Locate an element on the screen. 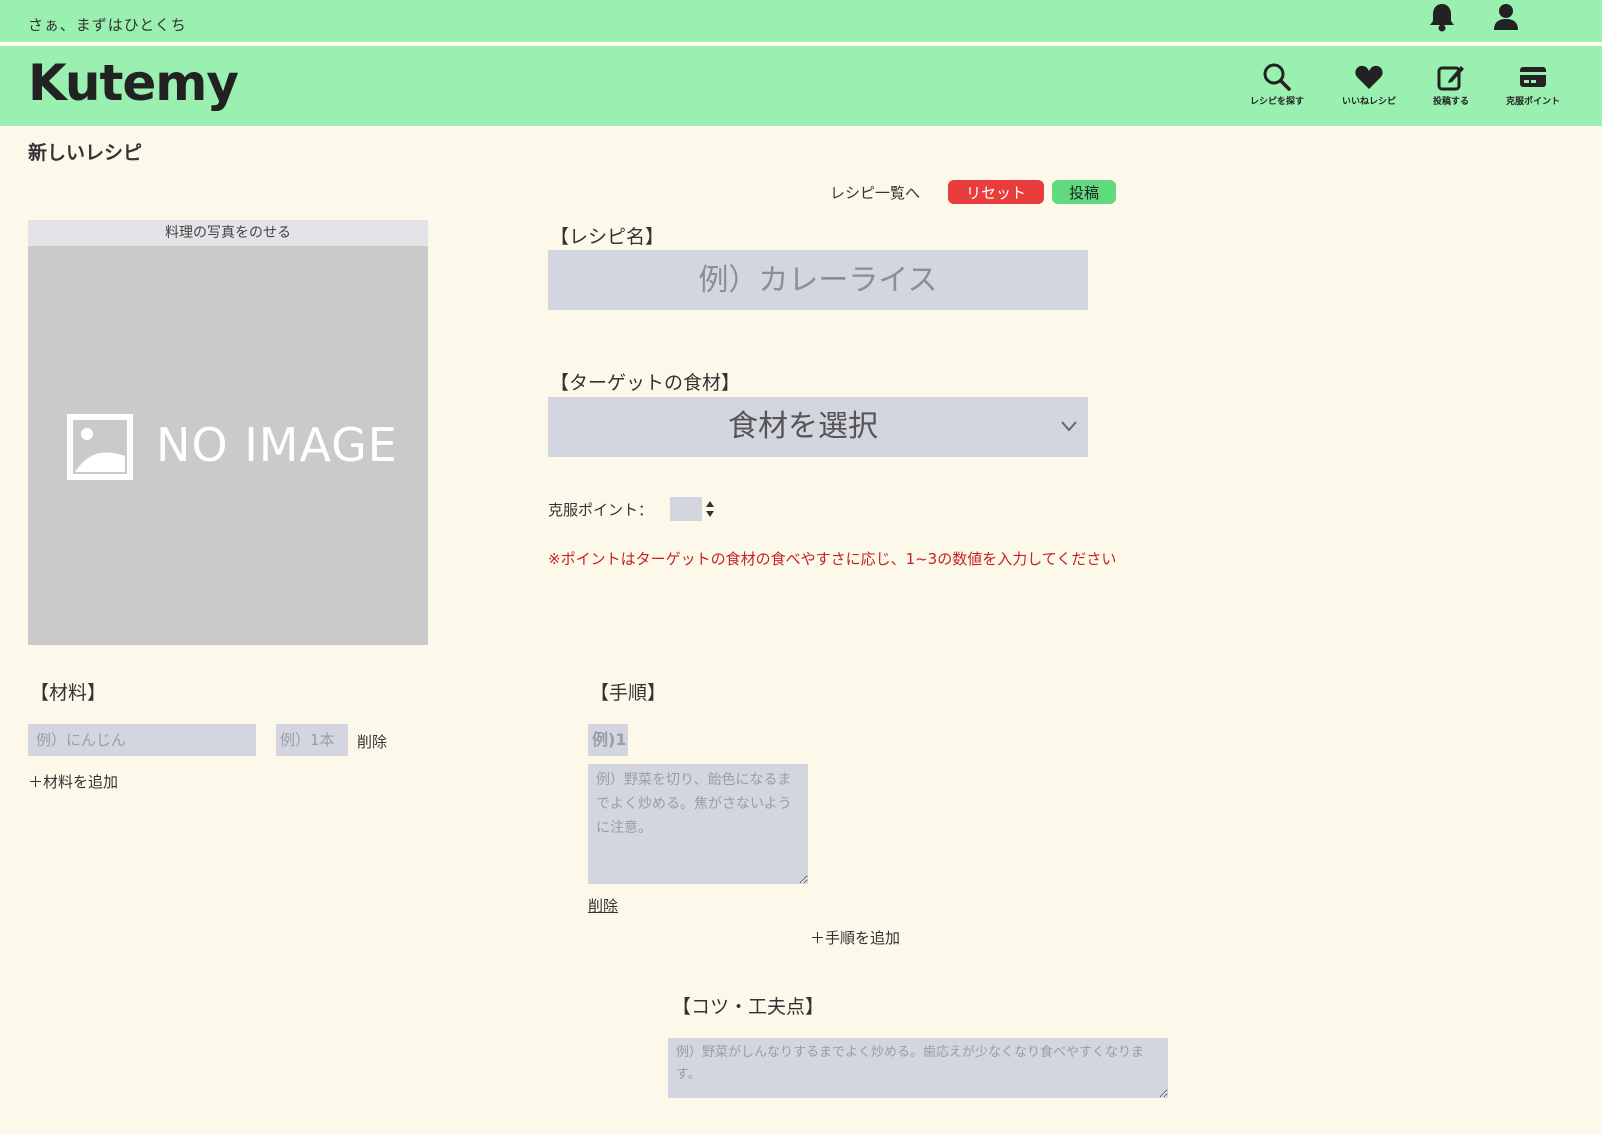  nav-post: 投稿する is located at coordinates (1451, 84).